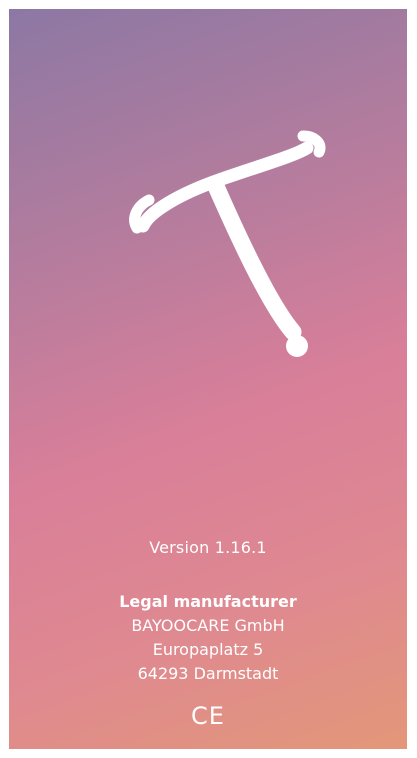 Image resolution: width=417 pixels, height=758 pixels. I want to click on ce-mark-label: CE, so click(208, 716).